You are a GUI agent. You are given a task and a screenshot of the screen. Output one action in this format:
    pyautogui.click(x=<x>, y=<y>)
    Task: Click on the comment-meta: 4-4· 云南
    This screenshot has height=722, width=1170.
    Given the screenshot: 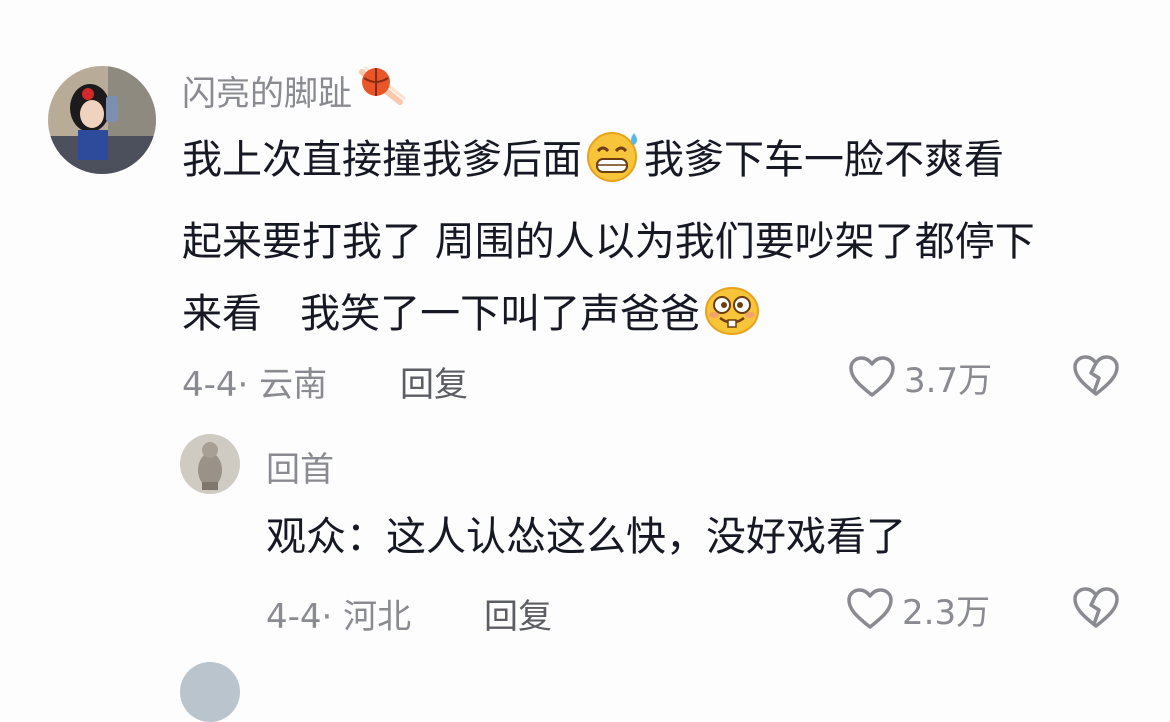 What is the action you would take?
    pyautogui.click(x=254, y=381)
    